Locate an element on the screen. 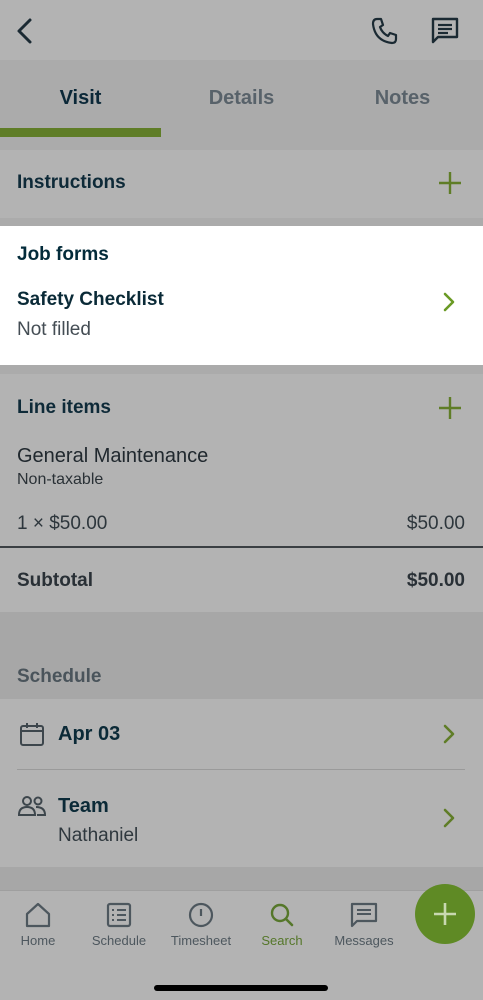 The image size is (483, 1000). job-forms-title: Job forms is located at coordinates (63, 254).